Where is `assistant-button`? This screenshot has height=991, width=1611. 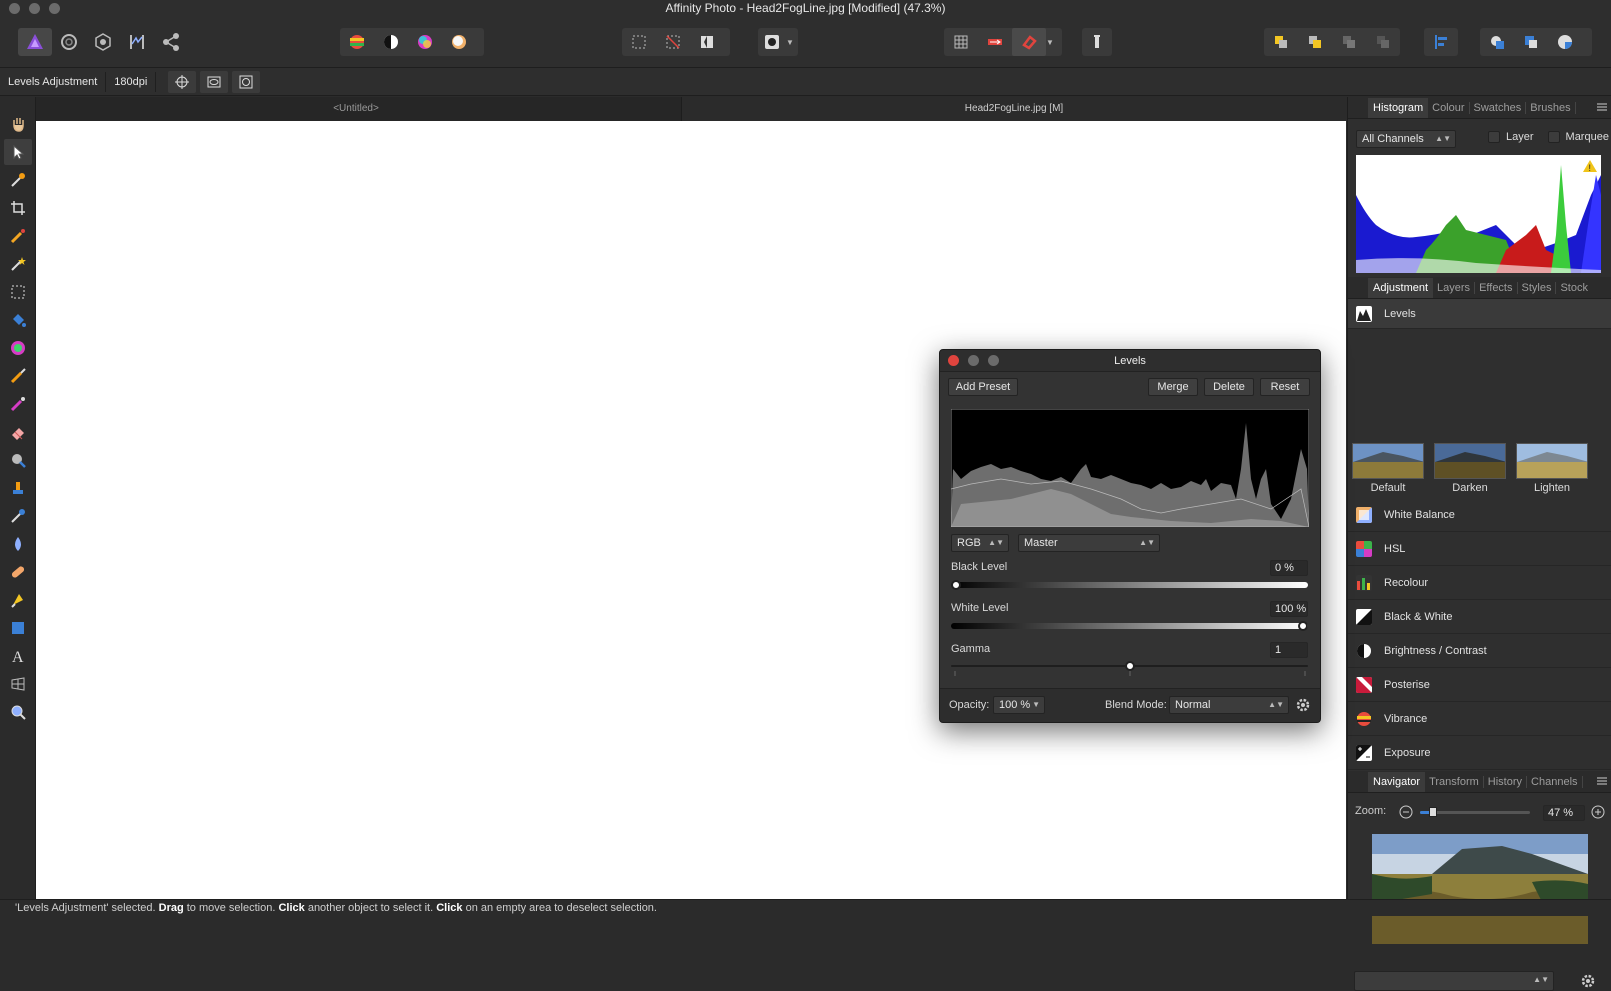 assistant-button is located at coordinates (995, 42).